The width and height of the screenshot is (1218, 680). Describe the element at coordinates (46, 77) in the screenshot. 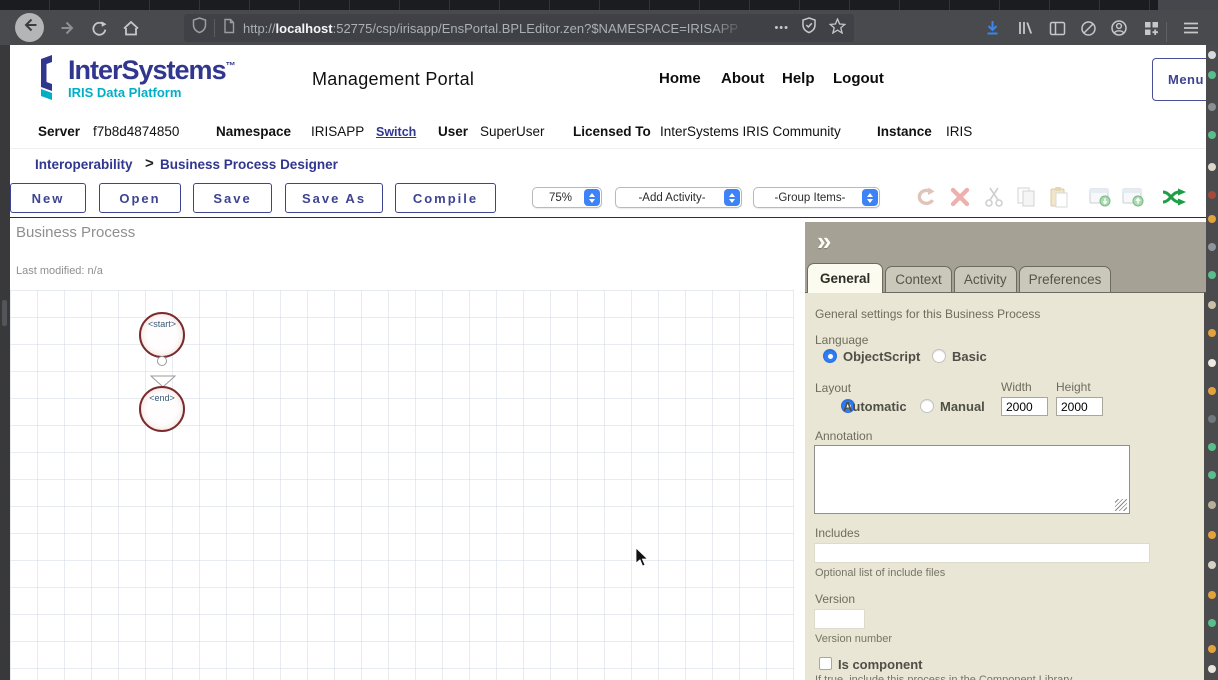

I see `logo-mark-icon` at that location.